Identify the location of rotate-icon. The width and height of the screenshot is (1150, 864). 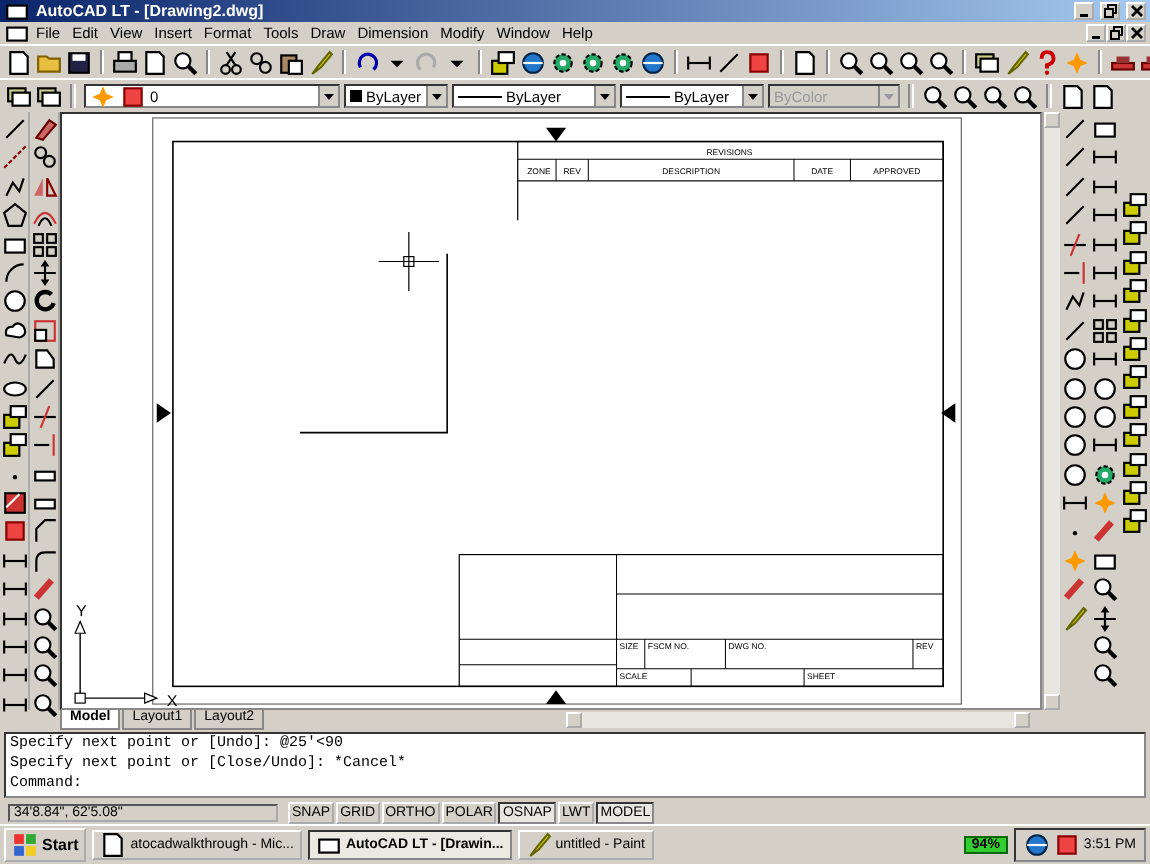
(44, 301).